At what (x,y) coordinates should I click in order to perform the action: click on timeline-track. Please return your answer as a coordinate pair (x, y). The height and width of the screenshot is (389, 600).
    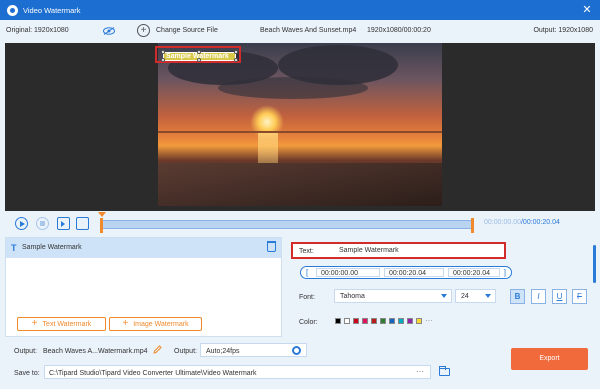
    Looking at the image, I should click on (286, 222).